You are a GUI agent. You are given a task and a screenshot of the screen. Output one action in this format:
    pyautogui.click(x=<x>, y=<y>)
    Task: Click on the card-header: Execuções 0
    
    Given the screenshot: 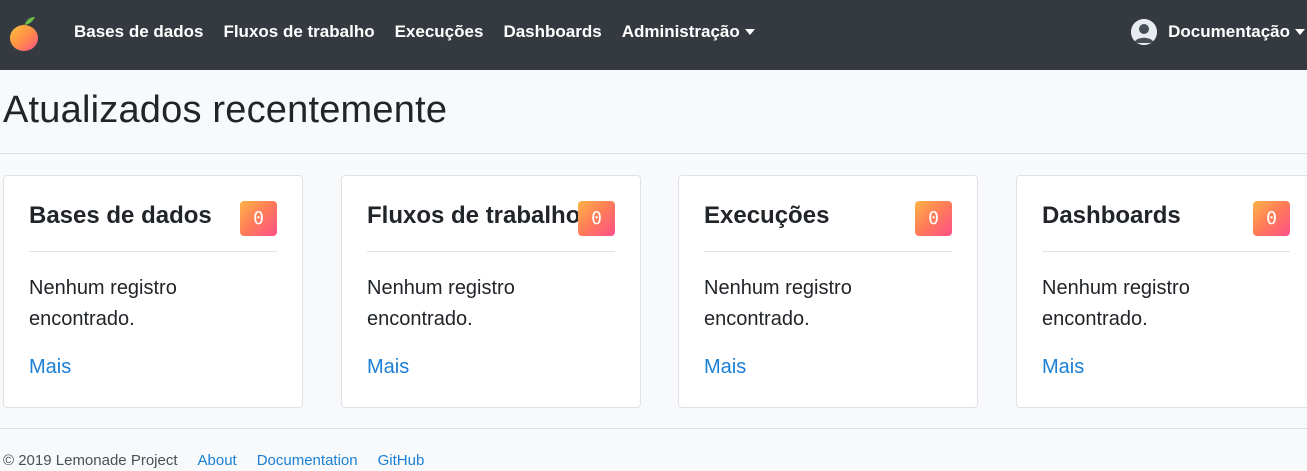 What is the action you would take?
    pyautogui.click(x=828, y=226)
    